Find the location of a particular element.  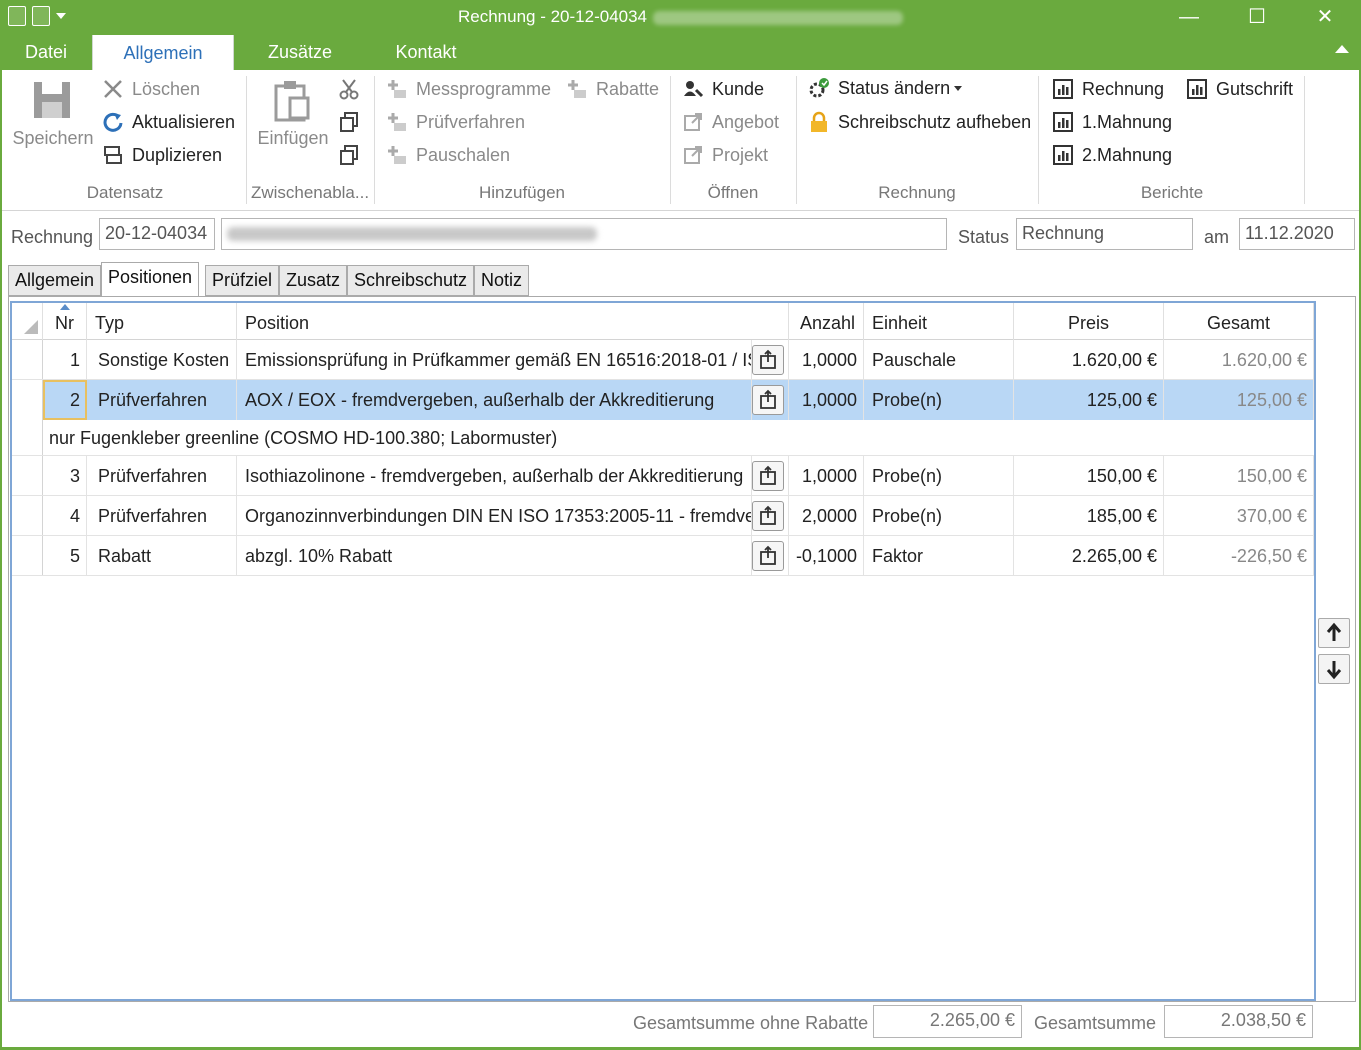

ribbon-tab-allgemein: Allgemein is located at coordinates (163, 53).